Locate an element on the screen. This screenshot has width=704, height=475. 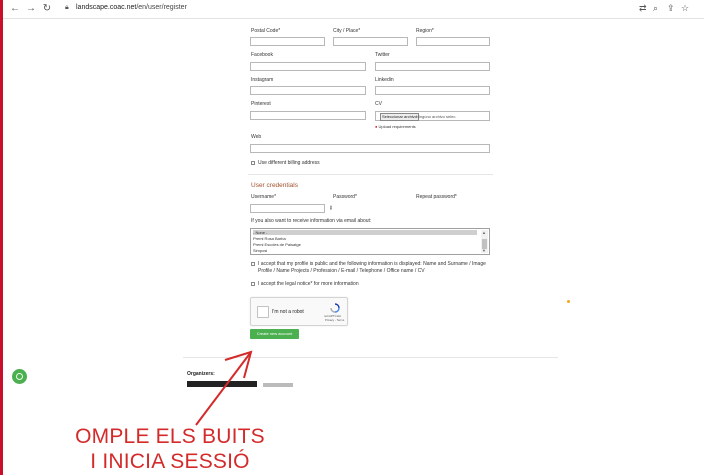
annotation-line-2: I INICIA SESSIÓ is located at coordinates (170, 461).